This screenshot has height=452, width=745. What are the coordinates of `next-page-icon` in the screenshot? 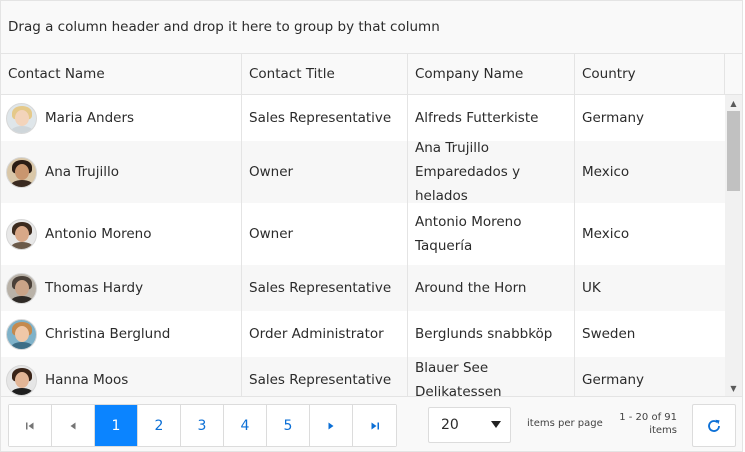 It's located at (331, 425).